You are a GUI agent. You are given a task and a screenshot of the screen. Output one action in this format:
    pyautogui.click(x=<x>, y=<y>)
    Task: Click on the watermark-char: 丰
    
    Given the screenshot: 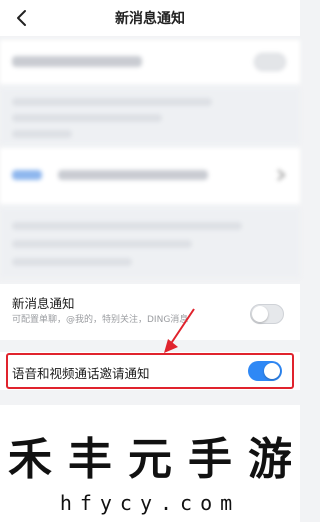 What is the action you would take?
    pyautogui.click(x=90, y=459)
    